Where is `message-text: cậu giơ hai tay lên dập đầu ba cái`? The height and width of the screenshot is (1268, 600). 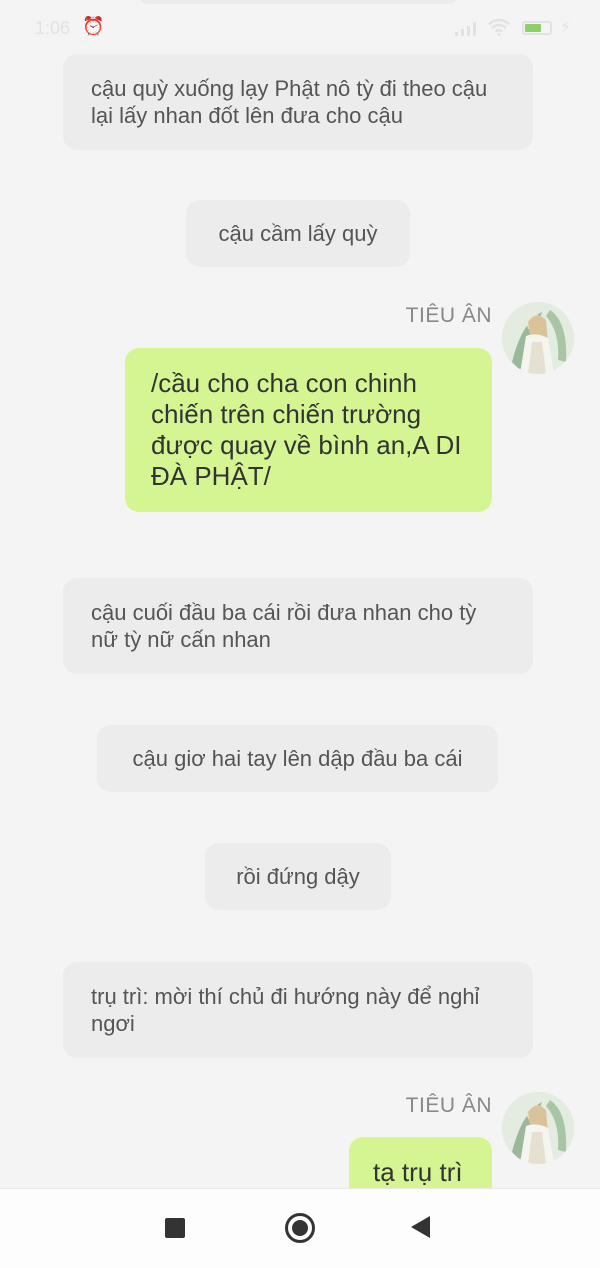 message-text: cậu giơ hai tay lên dập đầu ba cái is located at coordinates (297, 758).